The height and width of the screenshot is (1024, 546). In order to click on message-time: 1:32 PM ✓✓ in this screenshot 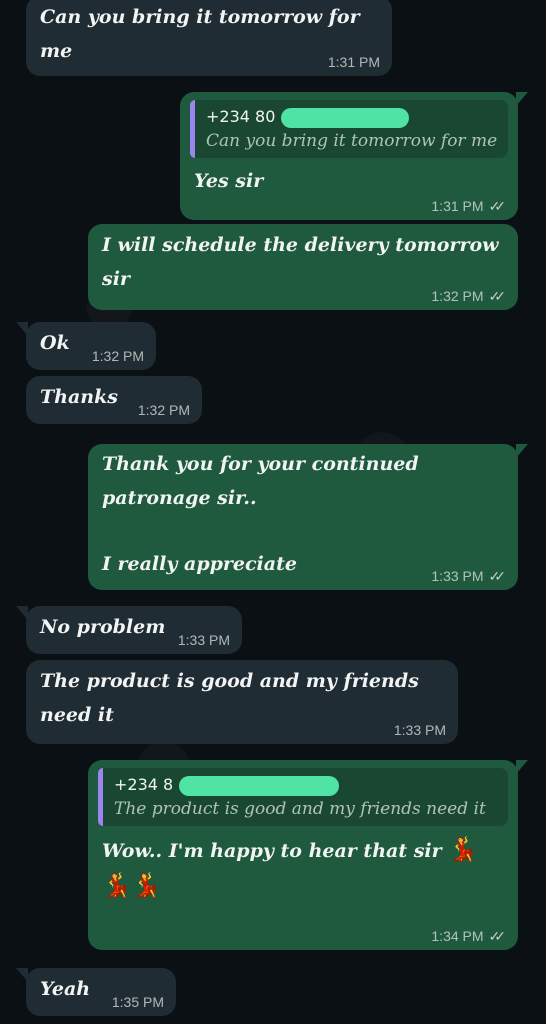, I will do `click(468, 296)`.